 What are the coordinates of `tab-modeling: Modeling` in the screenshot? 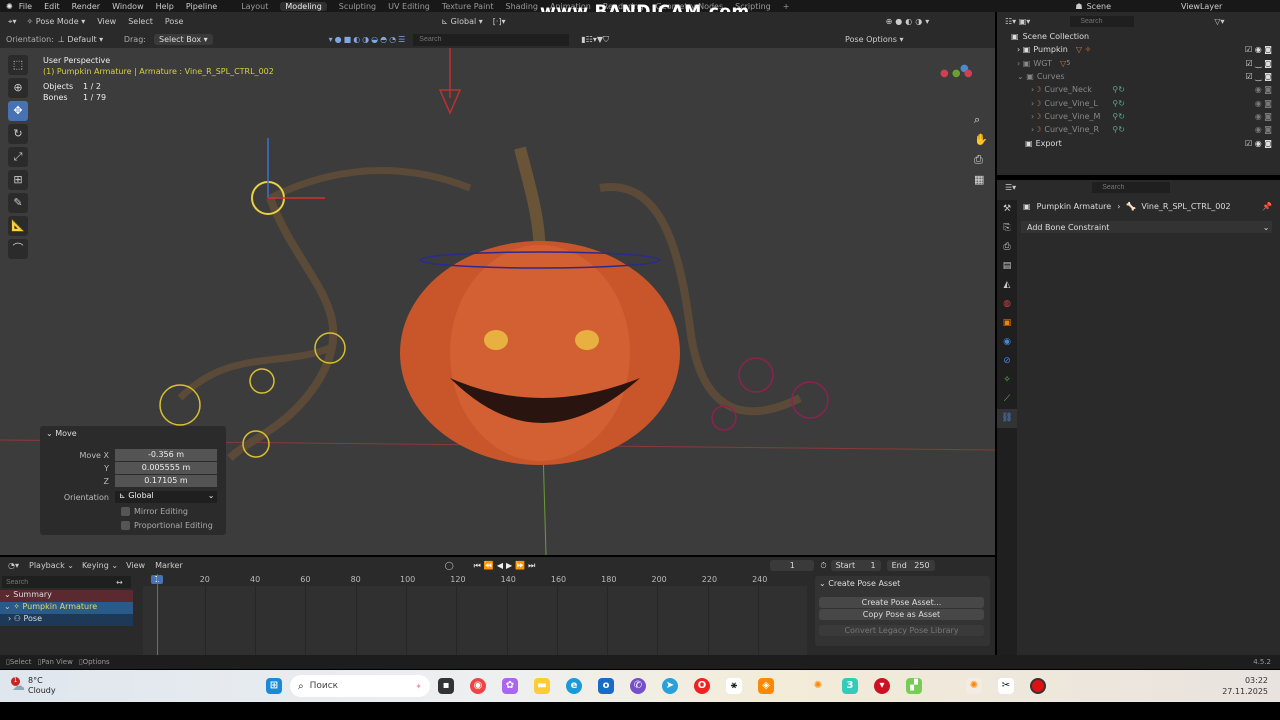 It's located at (303, 6).